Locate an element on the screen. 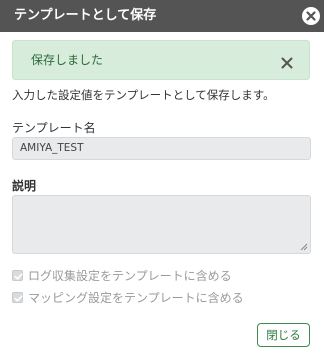 The image size is (324, 355). close-button: 閉じる is located at coordinates (283, 335).